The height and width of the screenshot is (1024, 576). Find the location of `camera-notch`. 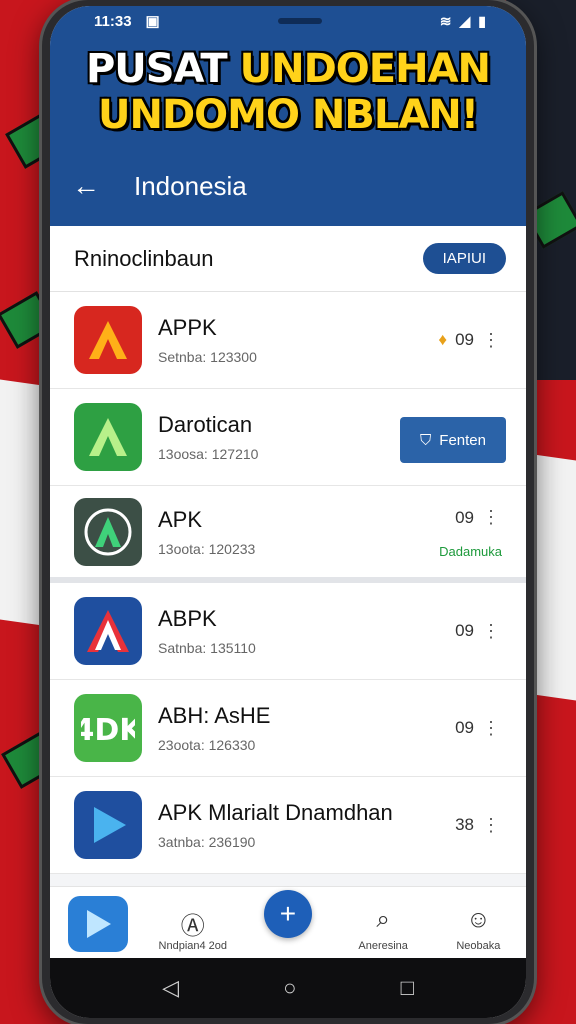

camera-notch is located at coordinates (299, 21).